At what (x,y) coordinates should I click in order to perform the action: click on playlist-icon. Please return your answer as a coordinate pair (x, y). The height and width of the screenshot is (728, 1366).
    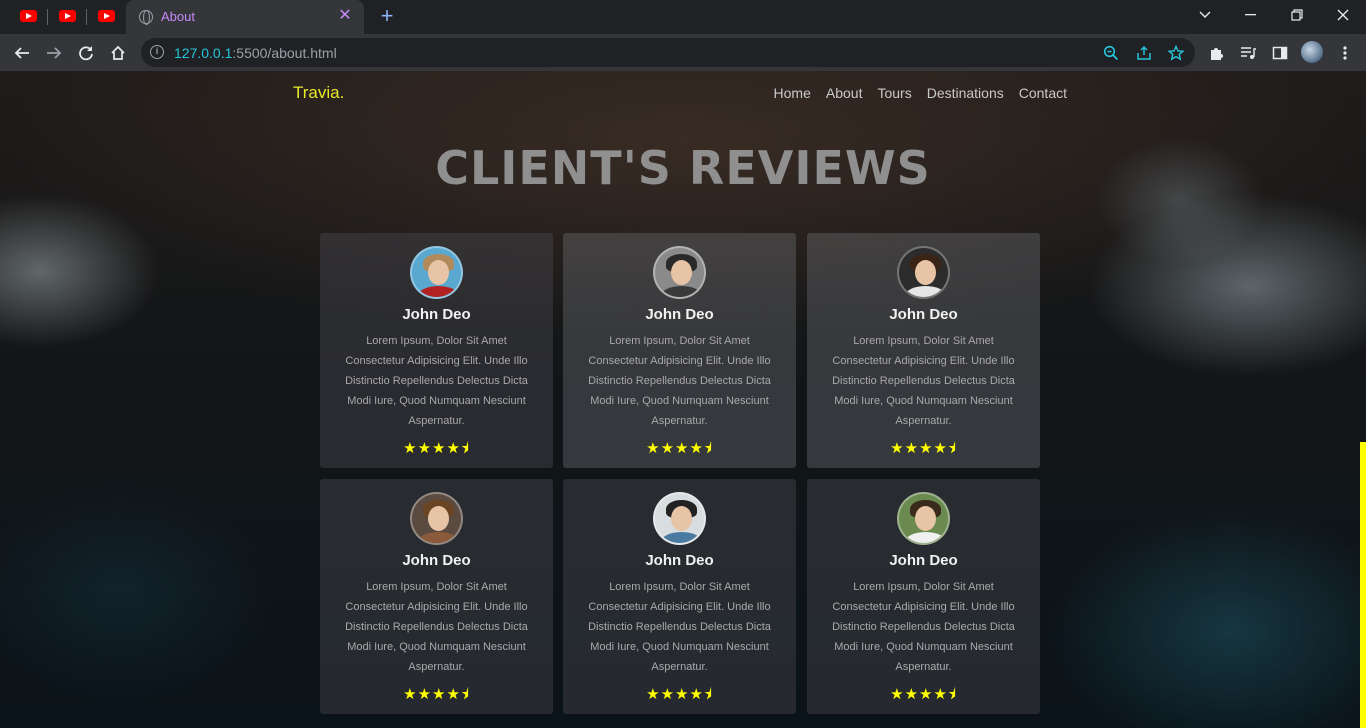
    Looking at the image, I should click on (1248, 53).